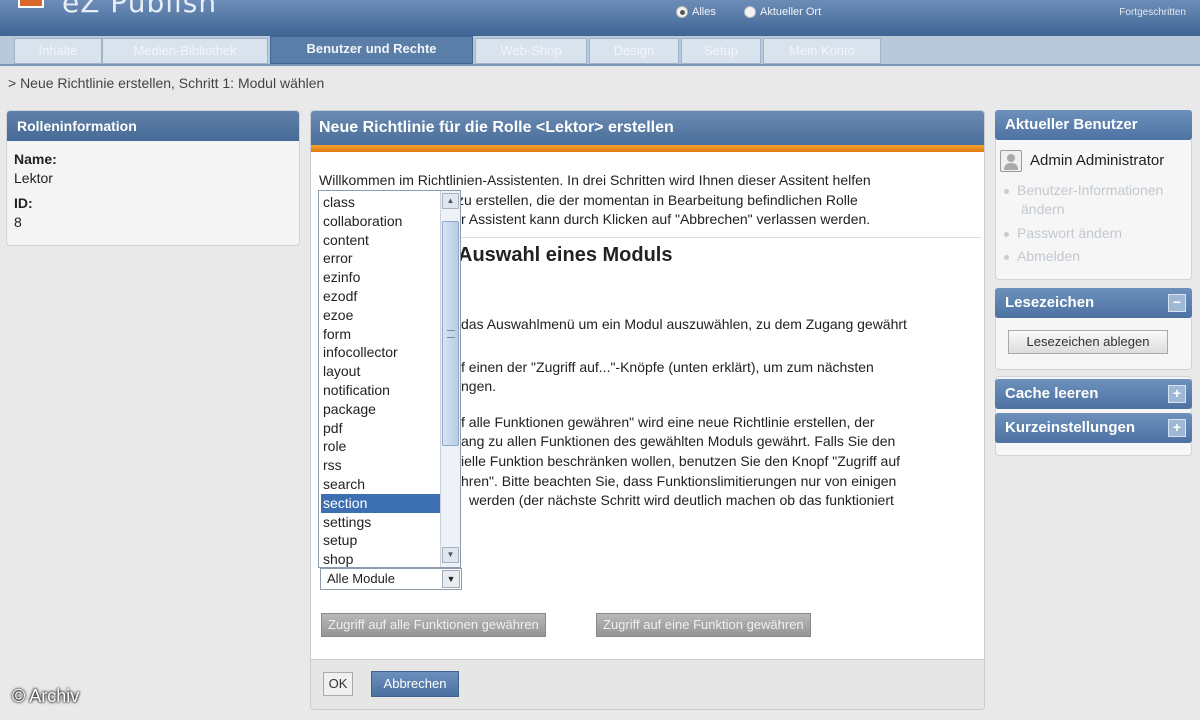  I want to click on search-scope-all-label: Alles, so click(704, 12).